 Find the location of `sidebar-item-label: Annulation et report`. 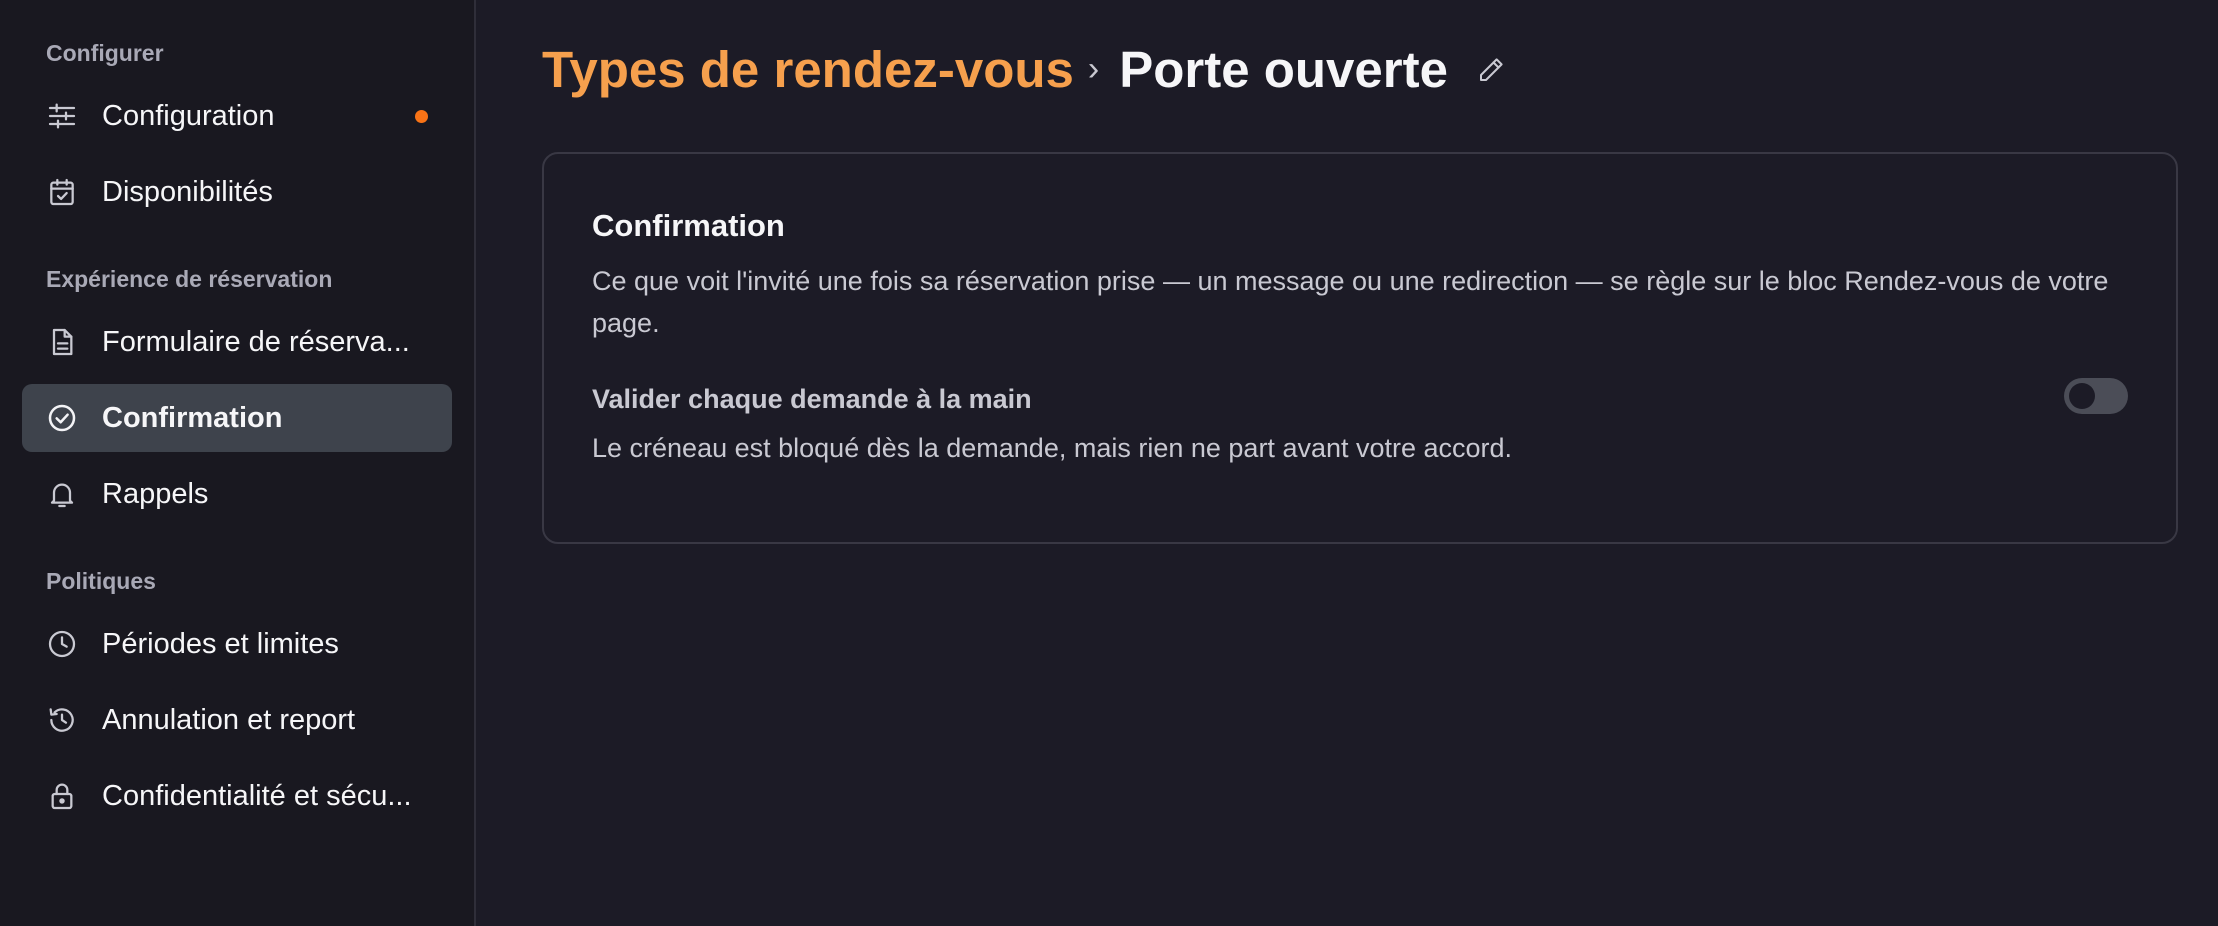

sidebar-item-label: Annulation et report is located at coordinates (229, 719).